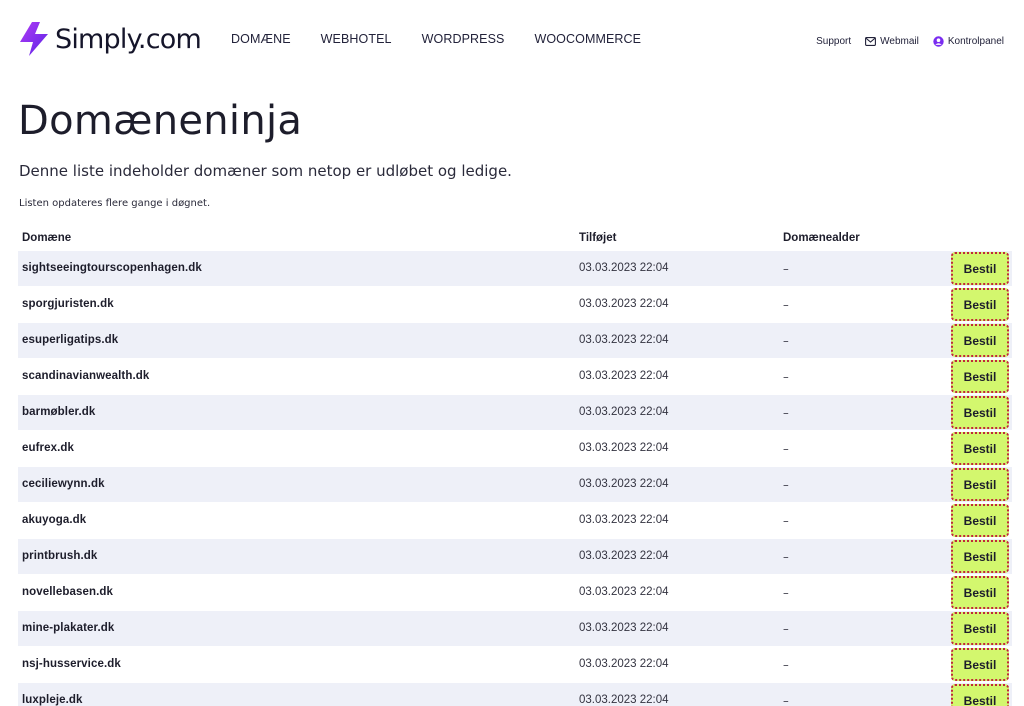 The image size is (1024, 706). I want to click on domain-name: barmøbler.dk, so click(59, 412).